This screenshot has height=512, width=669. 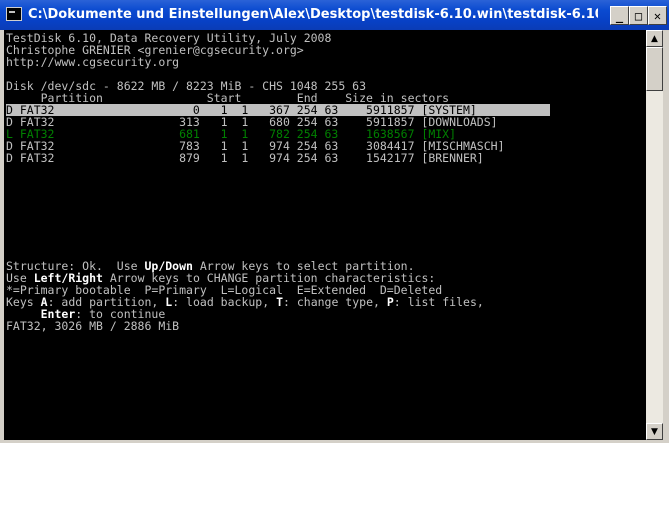 I want to click on window-frame-bottom, so click(x=334, y=441).